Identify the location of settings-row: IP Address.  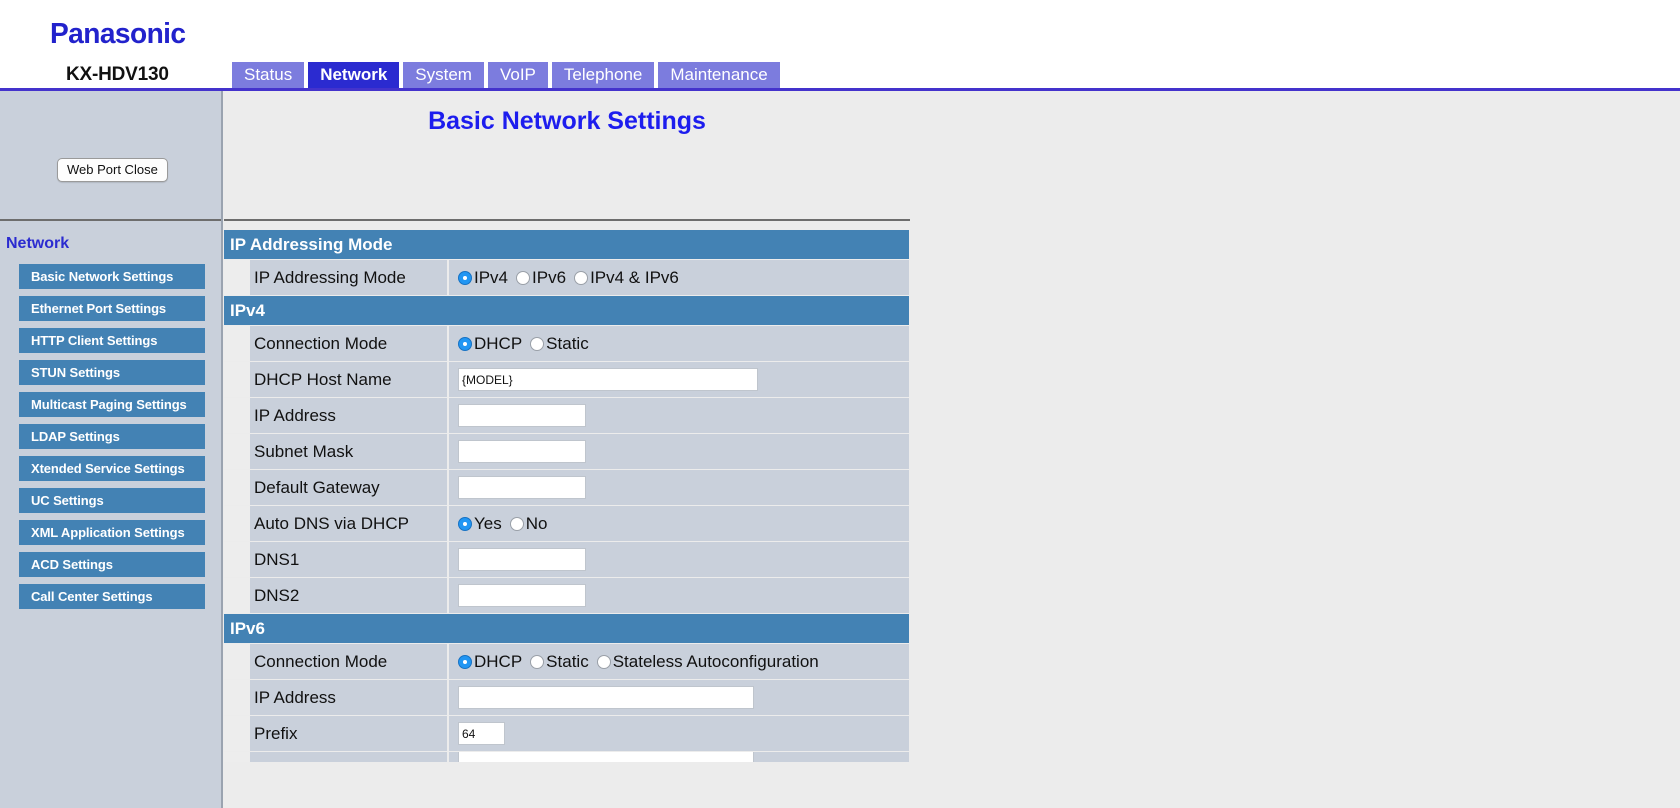
(566, 697).